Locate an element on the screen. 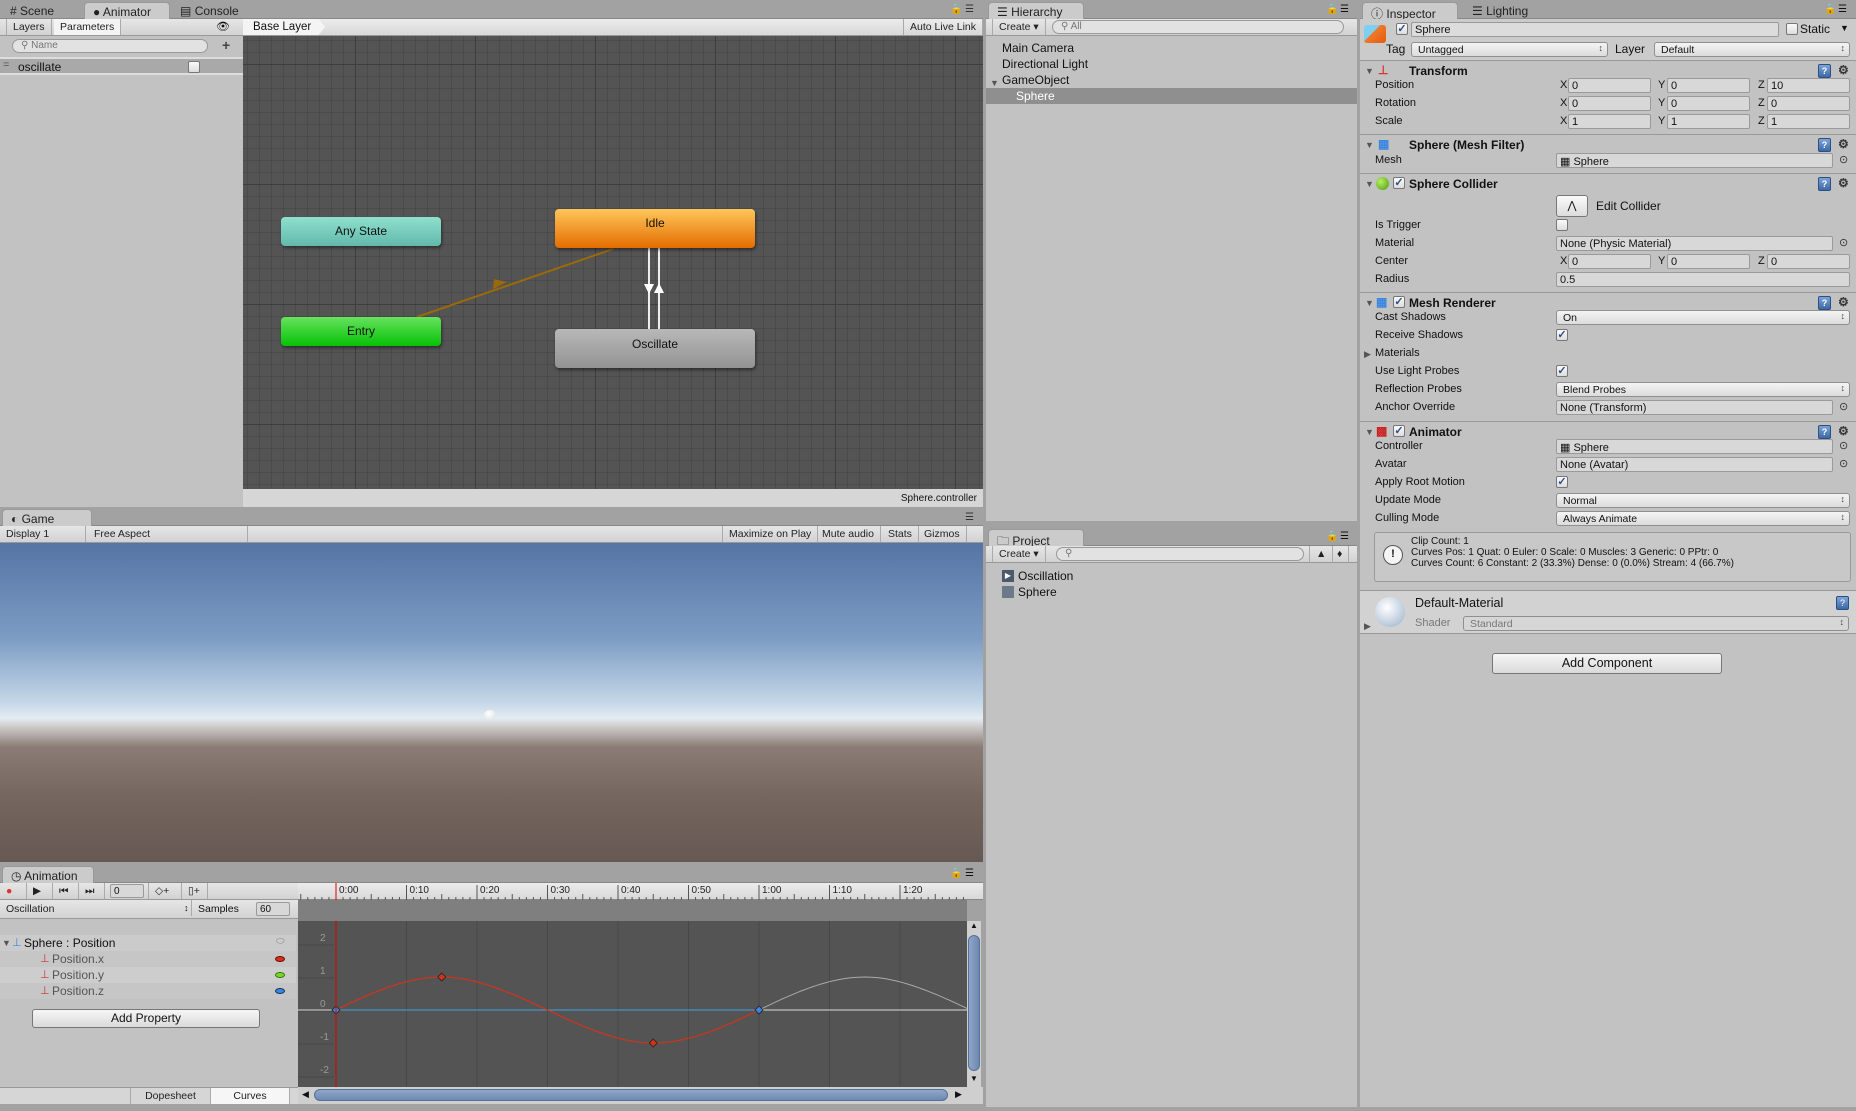 This screenshot has height=1111, width=1856. auto-live-link-toggle: Auto Live Link is located at coordinates (943, 27).